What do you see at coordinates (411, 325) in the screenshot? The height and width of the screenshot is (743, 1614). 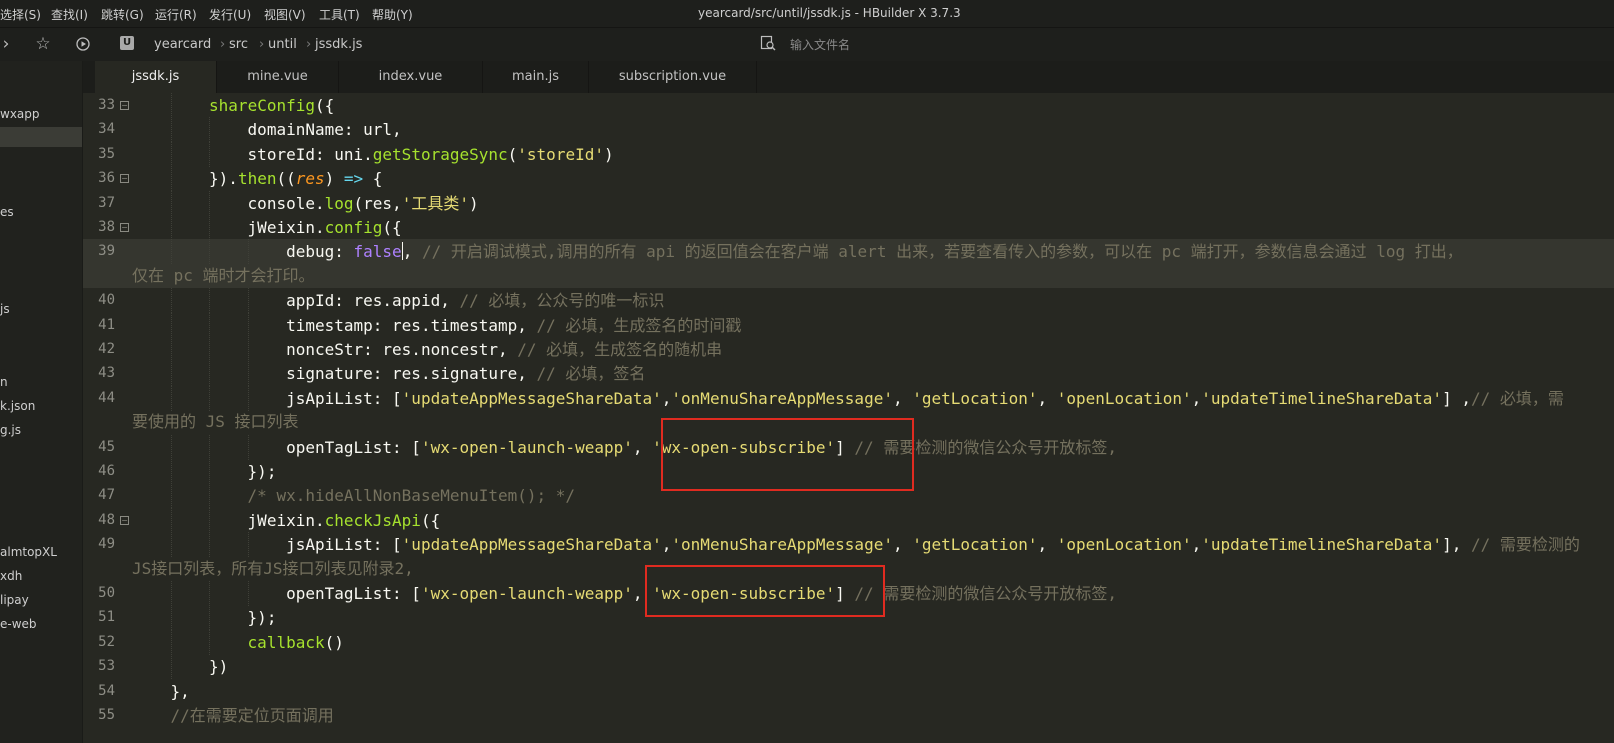 I see `code-token: timestamp: res.timestamp,` at bounding box center [411, 325].